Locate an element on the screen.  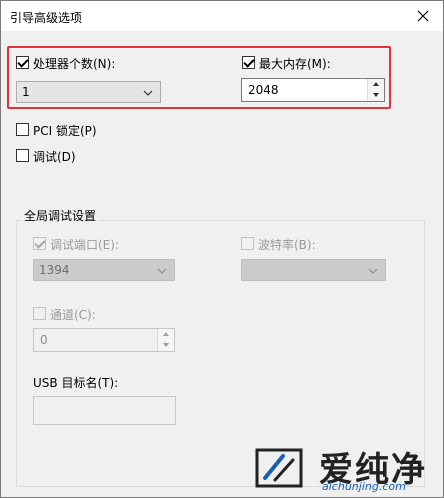
usb-target-label: USB 目标名(T): is located at coordinates (76, 383).